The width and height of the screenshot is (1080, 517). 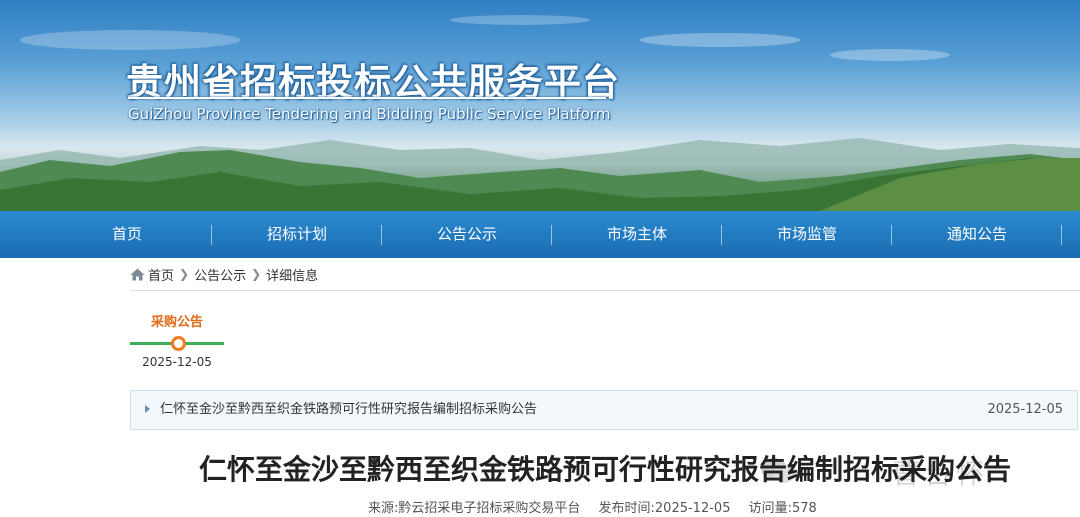 I want to click on main-nav: 首页 招标计划 公告公示 市场主体 市场监管 通知公告, so click(x=540, y=234).